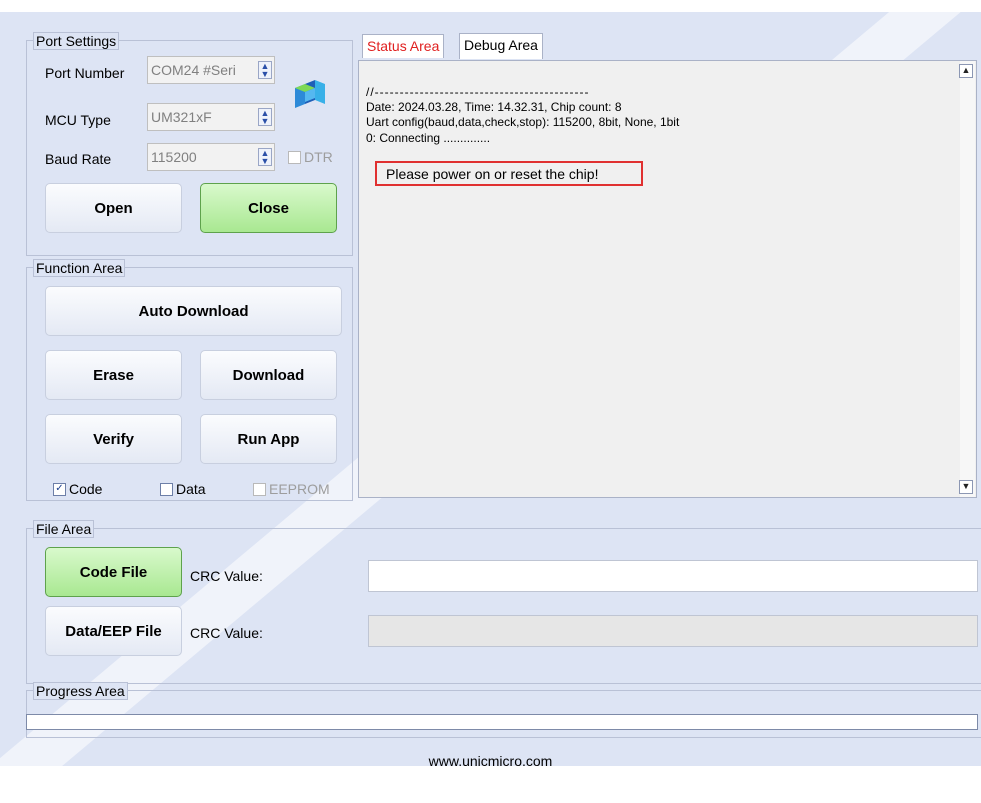 The width and height of the screenshot is (981, 803). What do you see at coordinates (76, 41) in the screenshot?
I see `port-settings-legend: Port Settings` at bounding box center [76, 41].